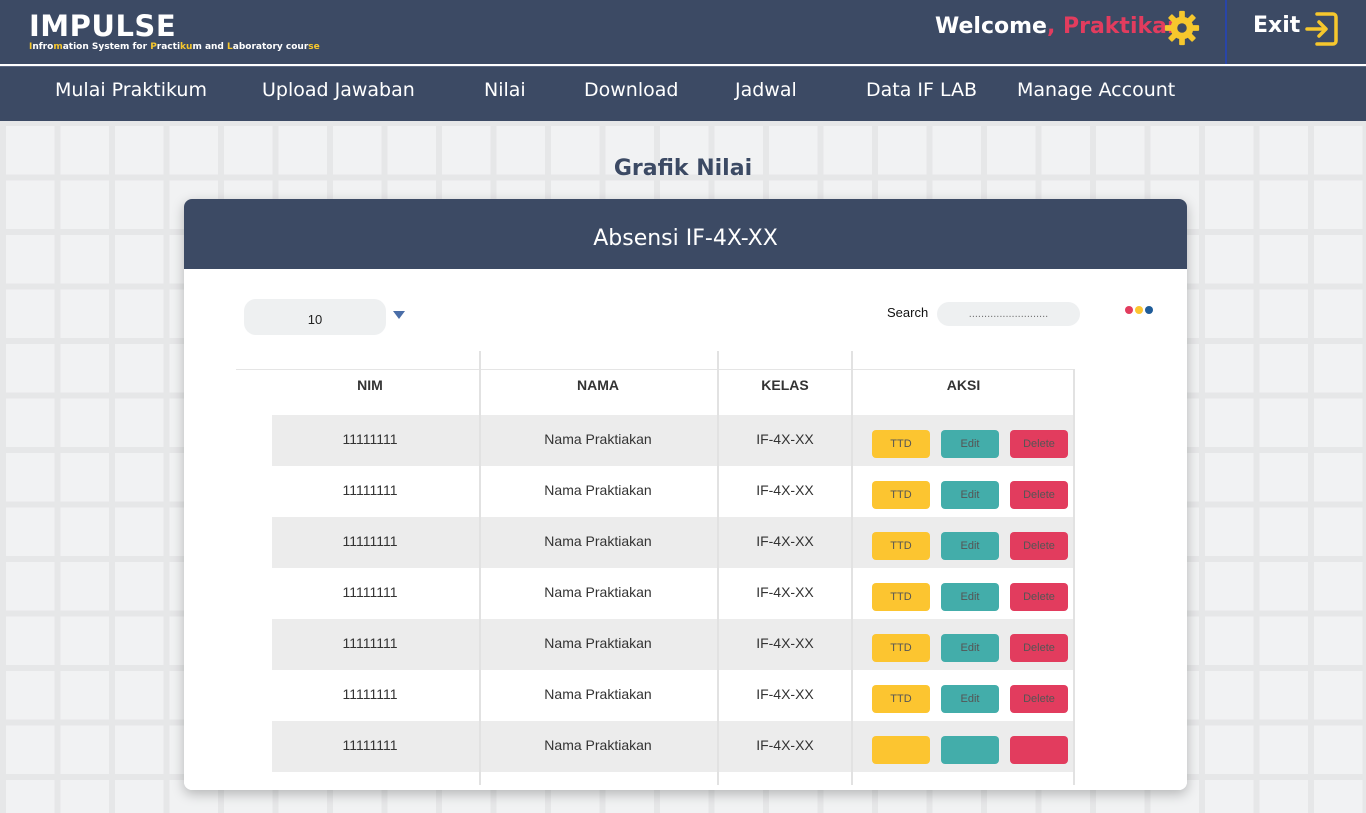 The width and height of the screenshot is (1366, 813). What do you see at coordinates (210, 47) in the screenshot?
I see `subtitle-part: m and` at bounding box center [210, 47].